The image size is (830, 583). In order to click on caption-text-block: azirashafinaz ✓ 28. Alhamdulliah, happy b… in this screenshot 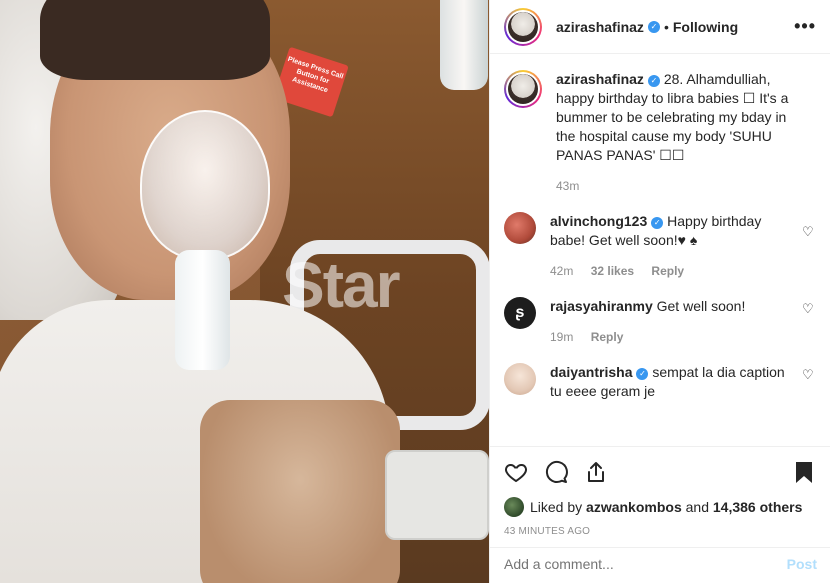, I will do `click(676, 133)`.